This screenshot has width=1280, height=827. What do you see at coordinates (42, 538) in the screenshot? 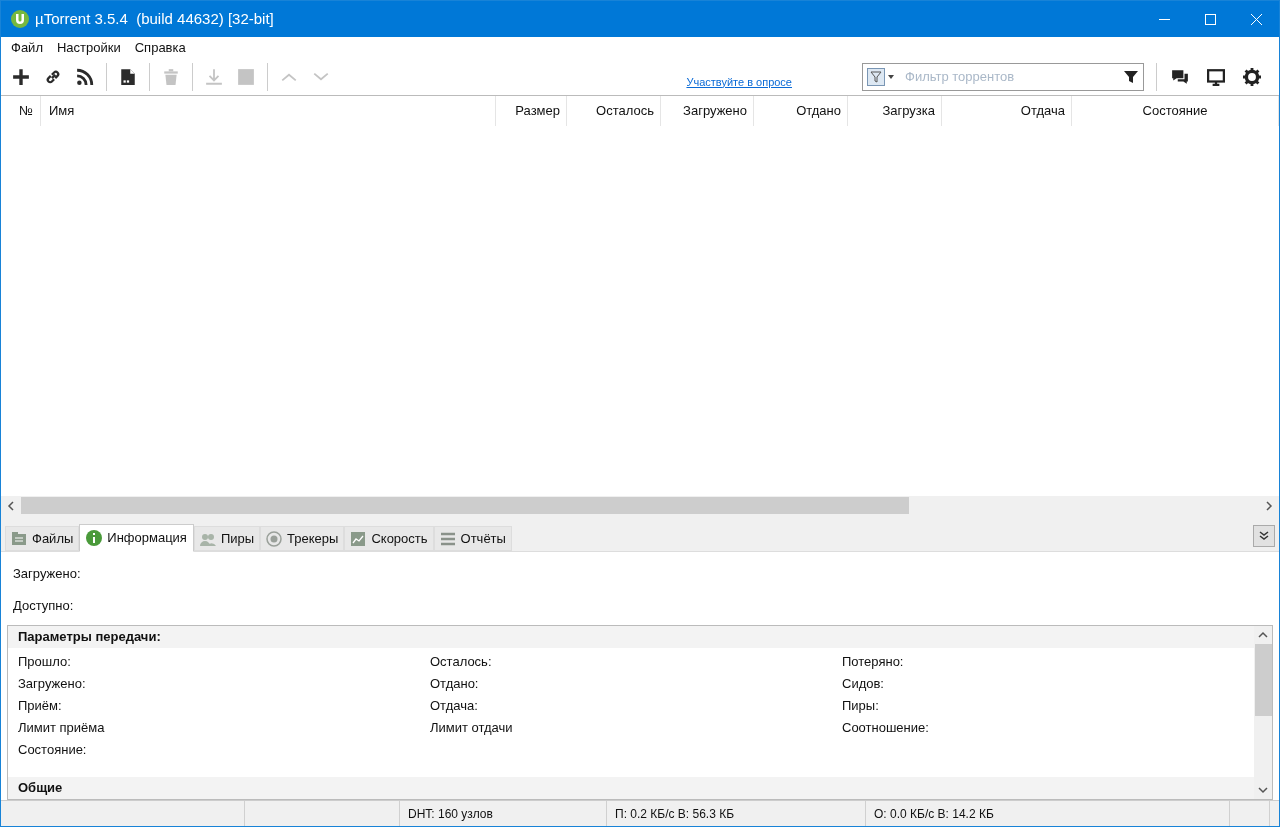
I see `tab: Файлы` at bounding box center [42, 538].